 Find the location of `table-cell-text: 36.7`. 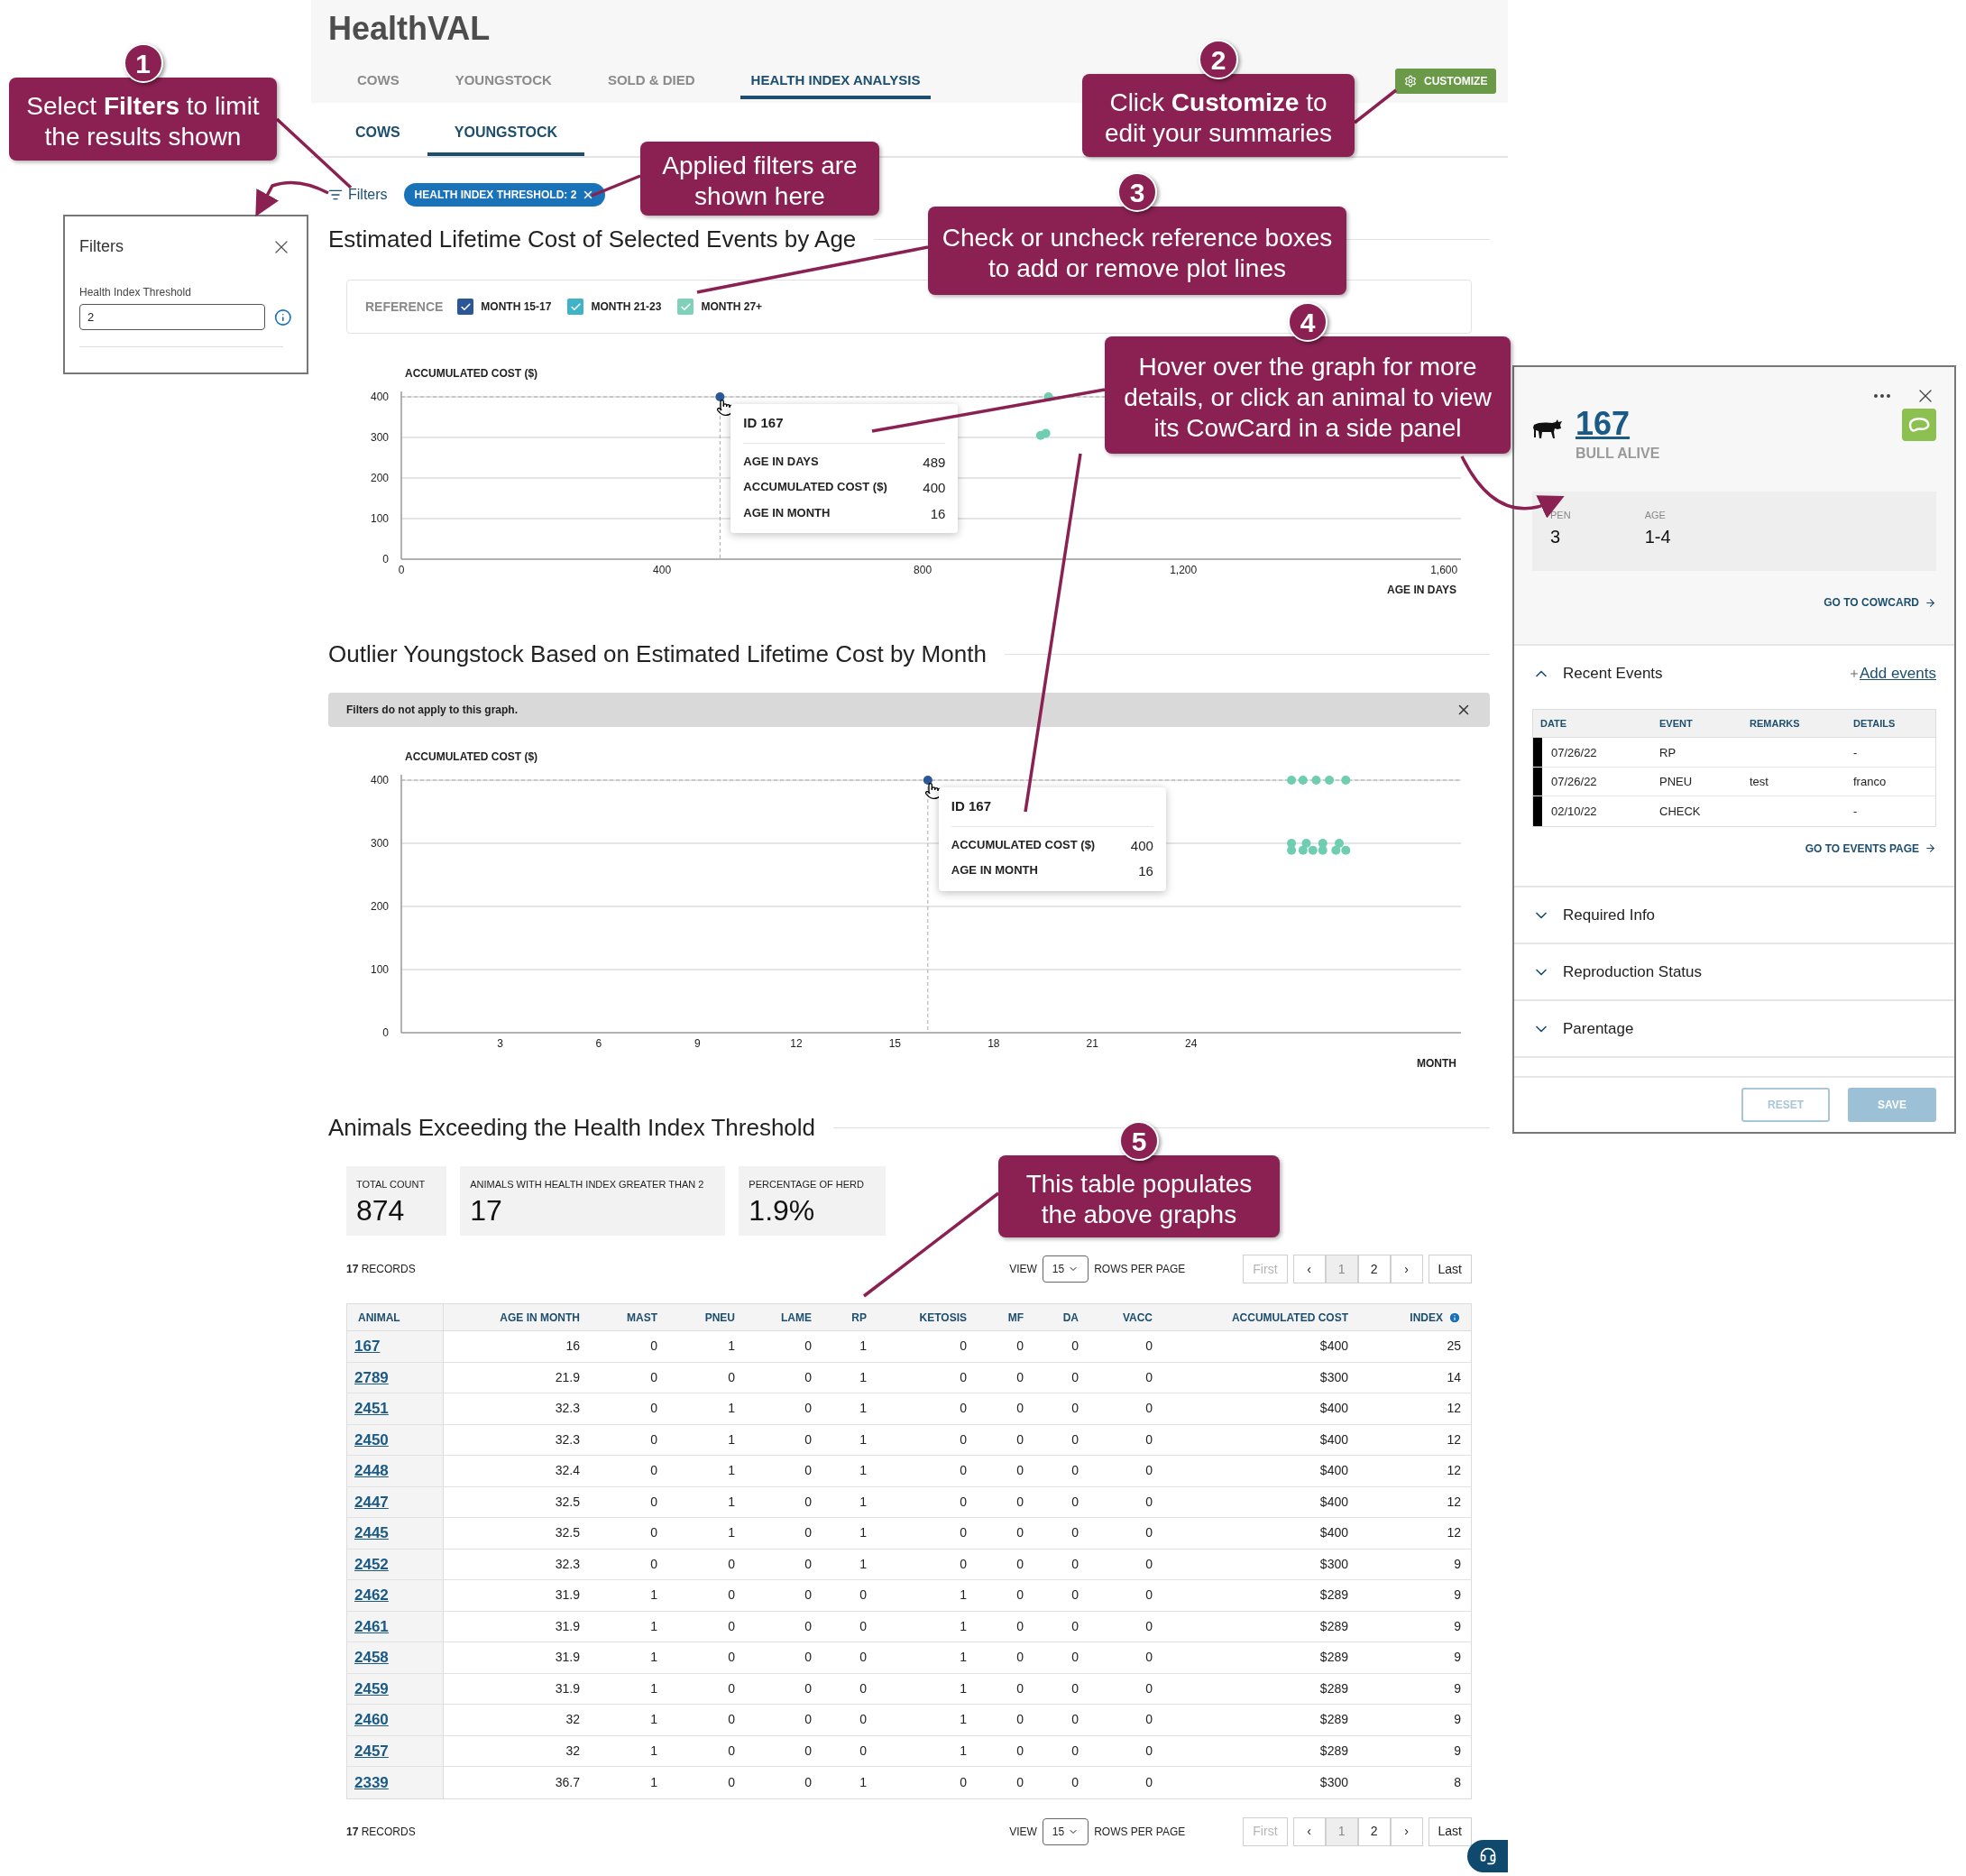

table-cell-text: 36.7 is located at coordinates (567, 1782).